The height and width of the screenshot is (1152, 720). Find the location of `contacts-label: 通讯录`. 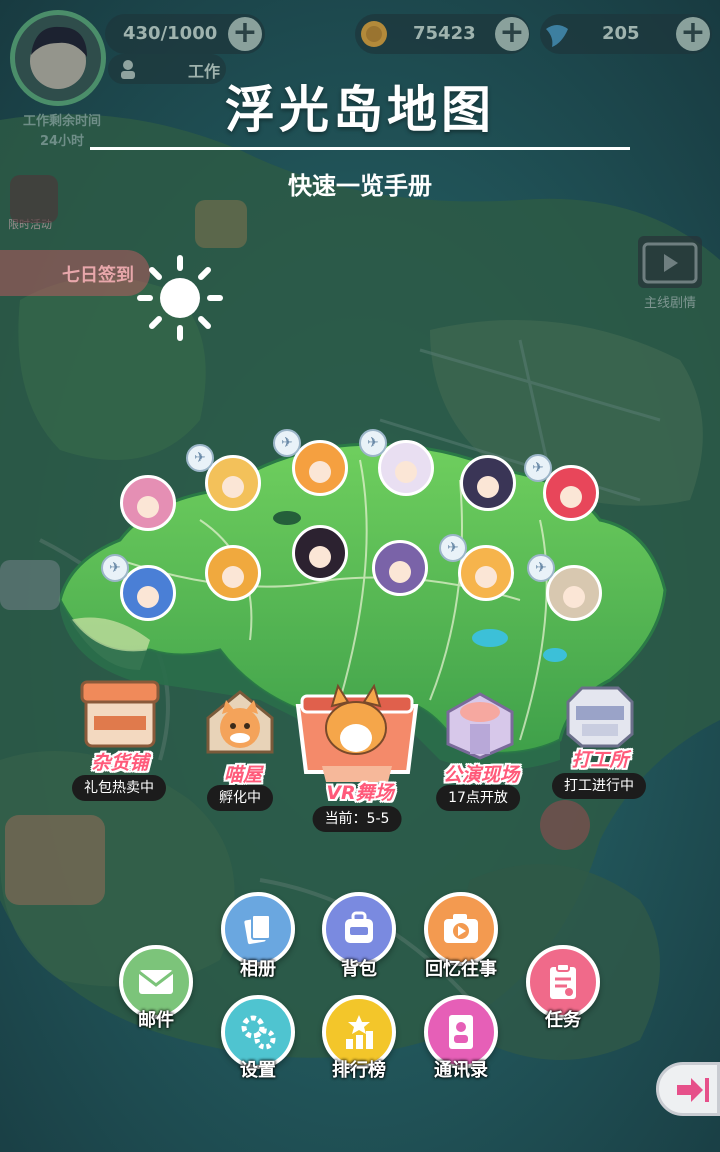

contacts-label: 通讯录 is located at coordinates (461, 1070).